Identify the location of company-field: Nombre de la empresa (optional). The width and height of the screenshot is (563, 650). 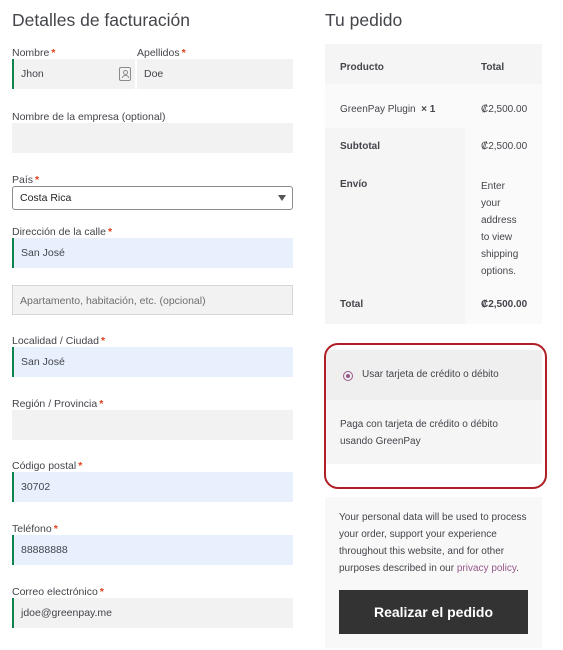
(152, 130).